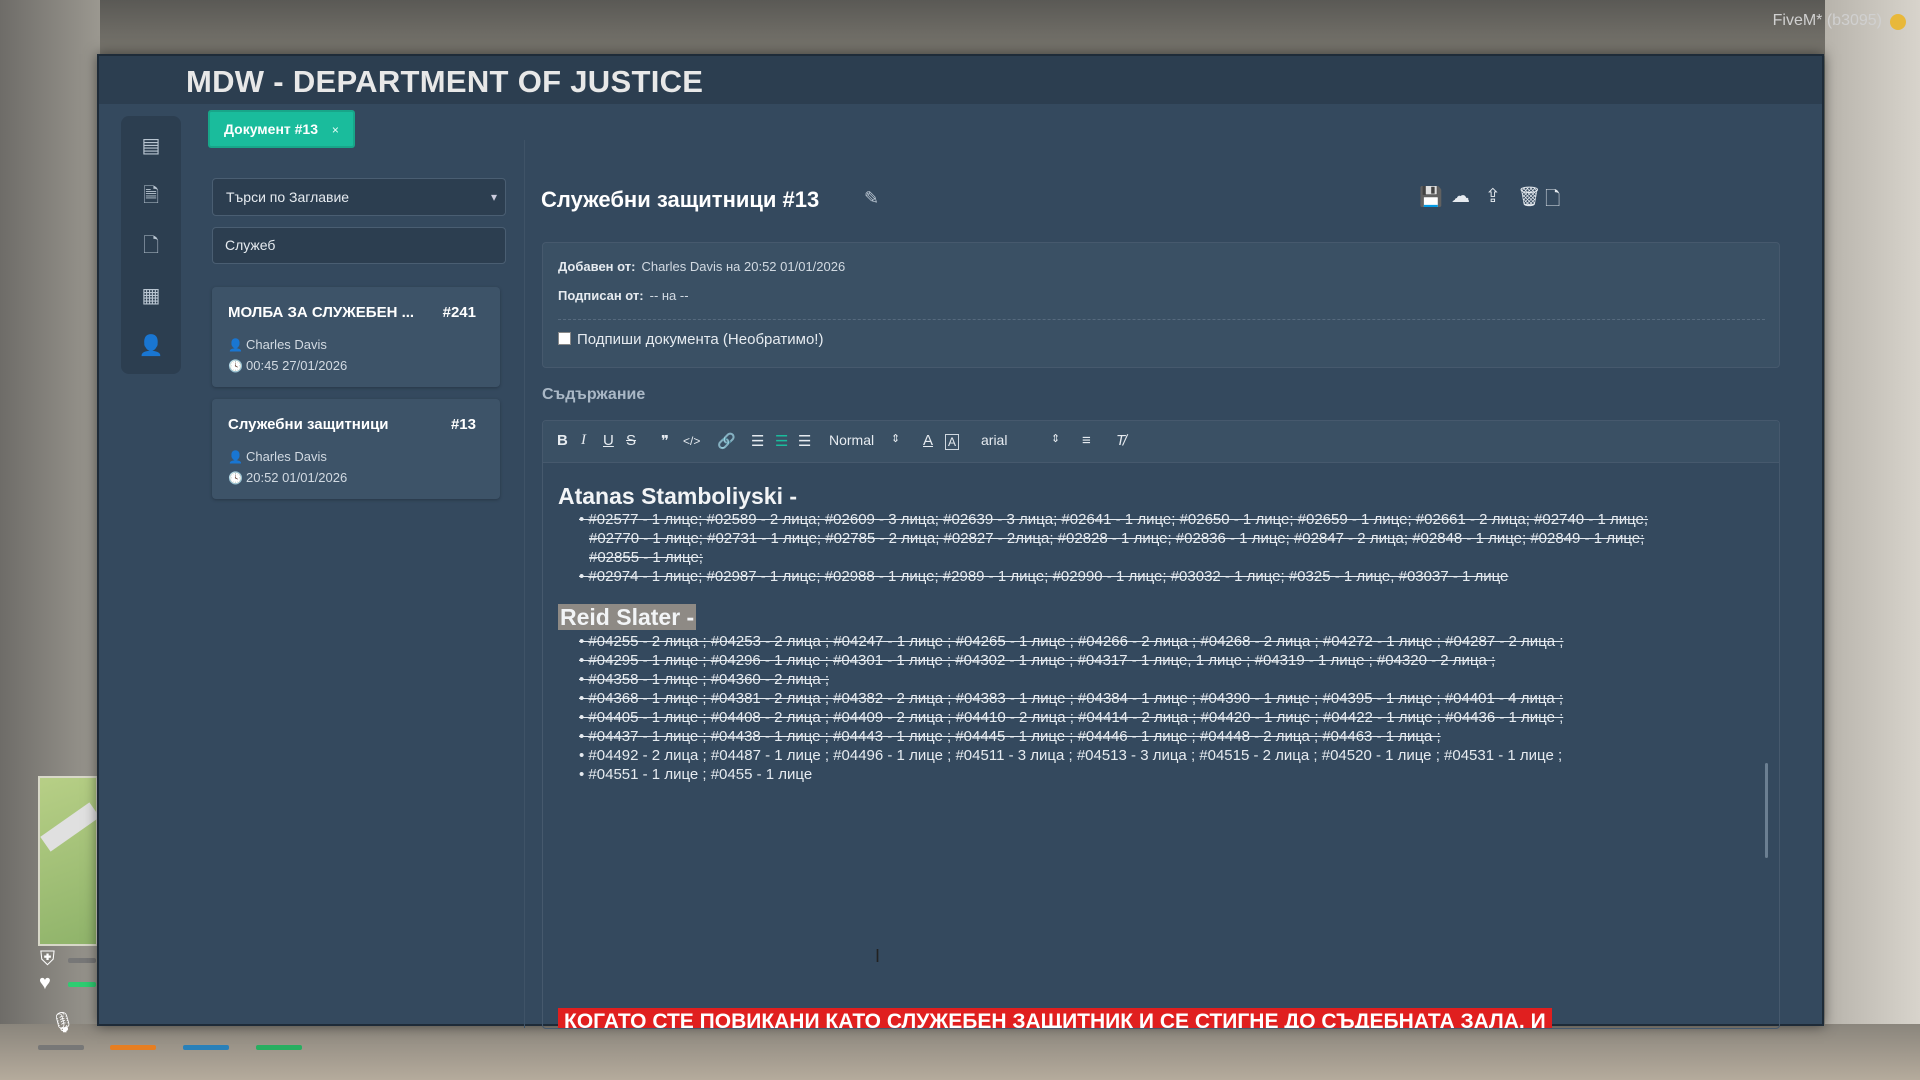 Image resolution: width=1920 pixels, height=1080 pixels. I want to click on new-document-icon: 🗋, so click(1552, 201).